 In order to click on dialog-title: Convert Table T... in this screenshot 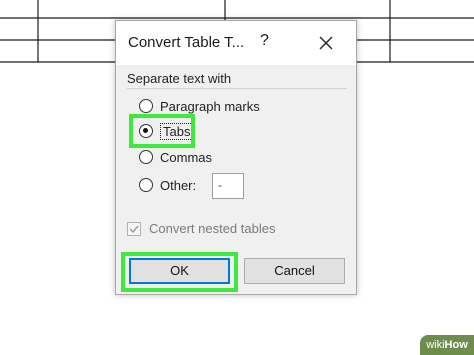, I will do `click(186, 42)`.